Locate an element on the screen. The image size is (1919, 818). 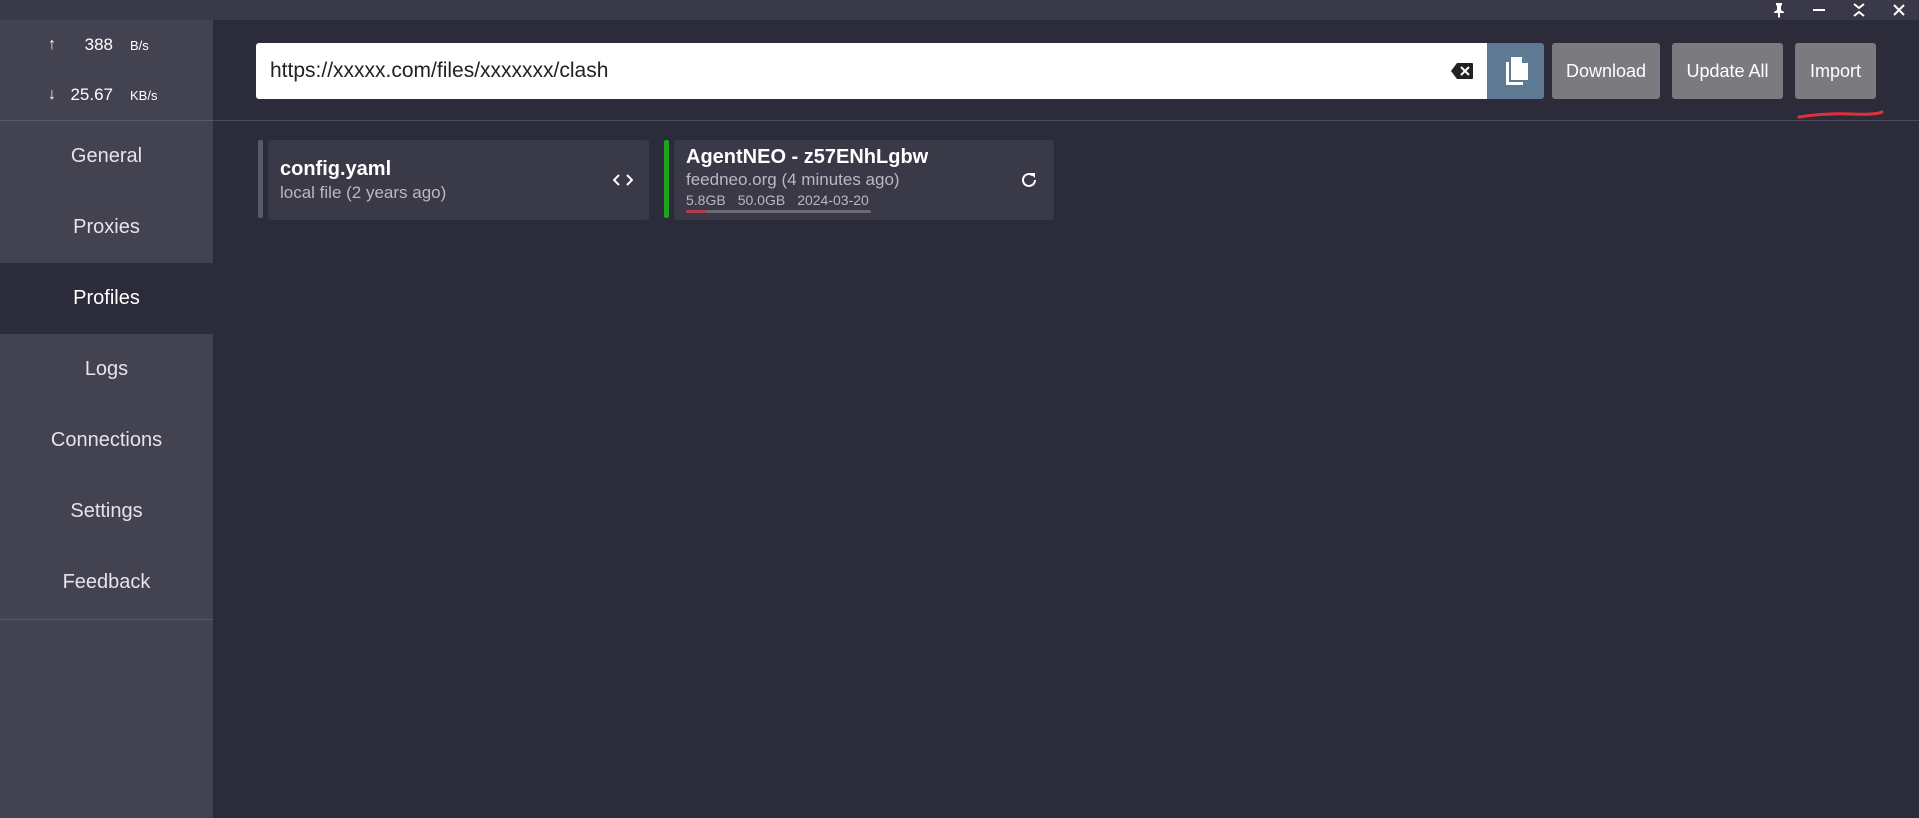
download-arrow-icon: ↓ is located at coordinates (52, 94).